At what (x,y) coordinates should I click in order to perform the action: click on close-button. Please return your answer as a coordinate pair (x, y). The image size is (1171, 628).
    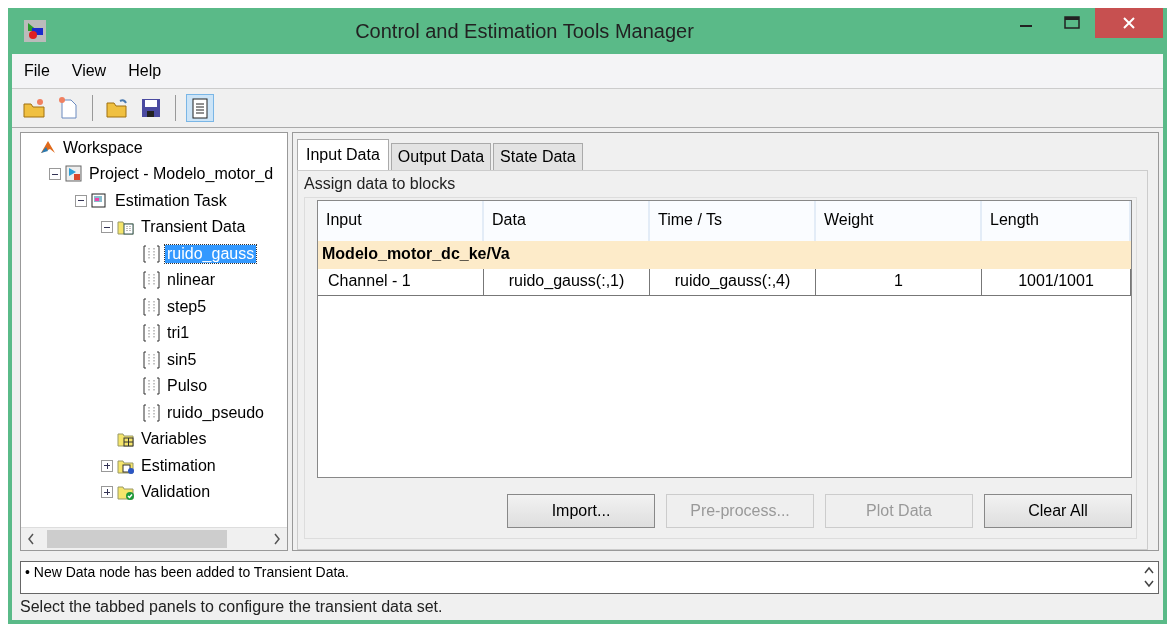
    Looking at the image, I should click on (1129, 23).